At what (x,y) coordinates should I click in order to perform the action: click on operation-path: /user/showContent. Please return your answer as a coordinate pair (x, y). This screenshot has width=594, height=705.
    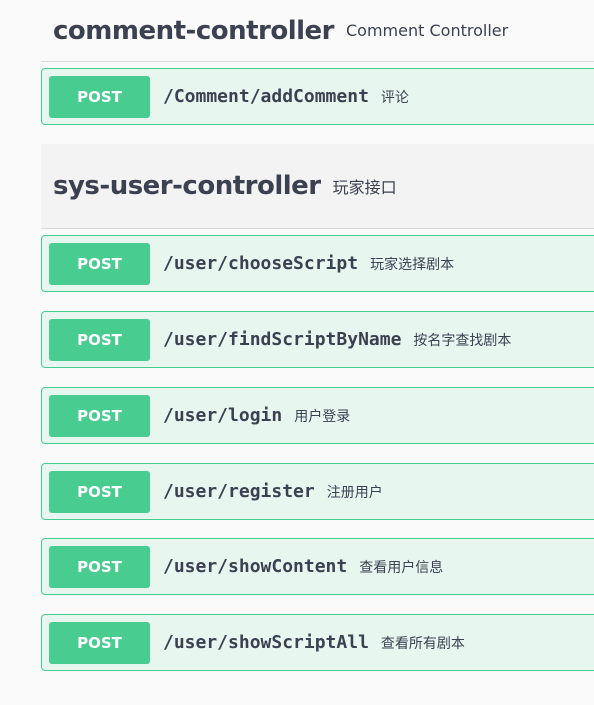
    Looking at the image, I should click on (255, 566).